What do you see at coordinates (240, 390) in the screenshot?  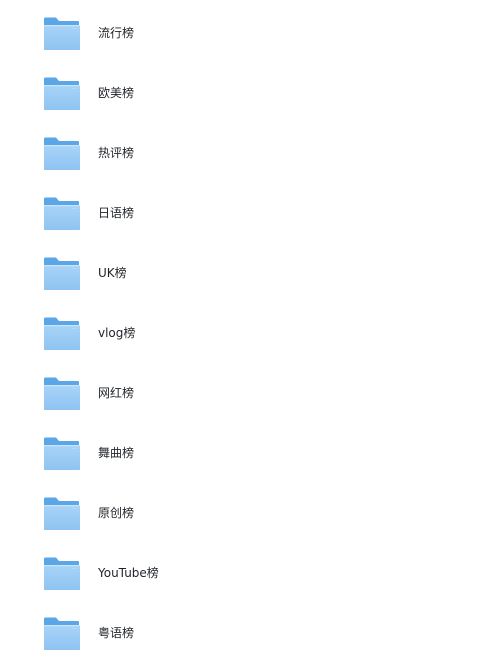 I see `folder-item: 网红榜` at bounding box center [240, 390].